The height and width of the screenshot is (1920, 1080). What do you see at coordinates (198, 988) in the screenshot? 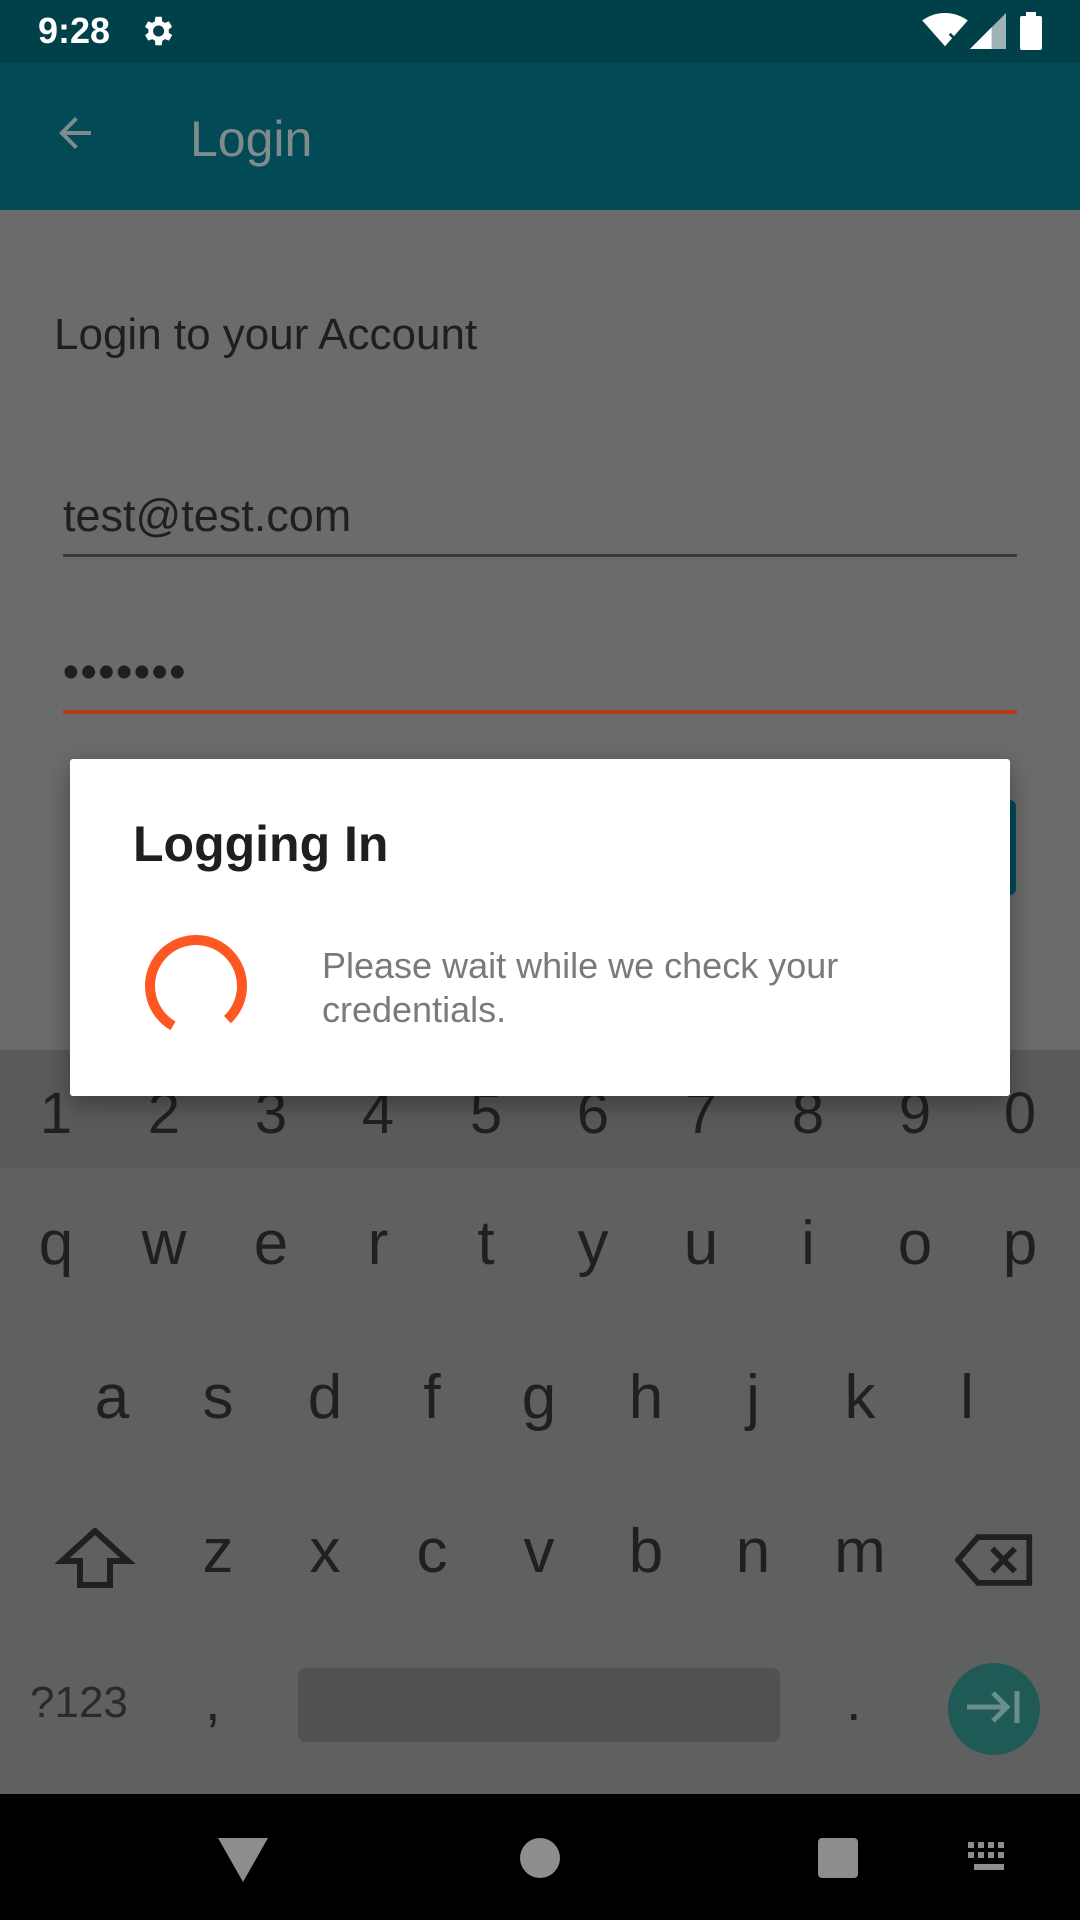
I see `loading-spinner-icon` at bounding box center [198, 988].